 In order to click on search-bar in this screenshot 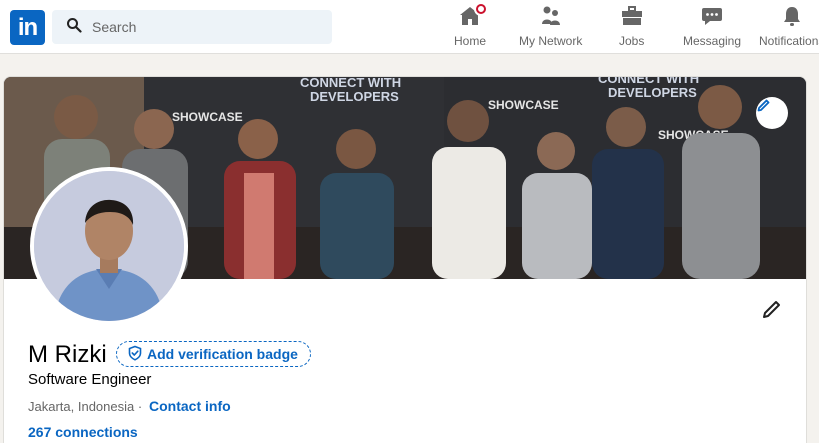, I will do `click(192, 27)`.